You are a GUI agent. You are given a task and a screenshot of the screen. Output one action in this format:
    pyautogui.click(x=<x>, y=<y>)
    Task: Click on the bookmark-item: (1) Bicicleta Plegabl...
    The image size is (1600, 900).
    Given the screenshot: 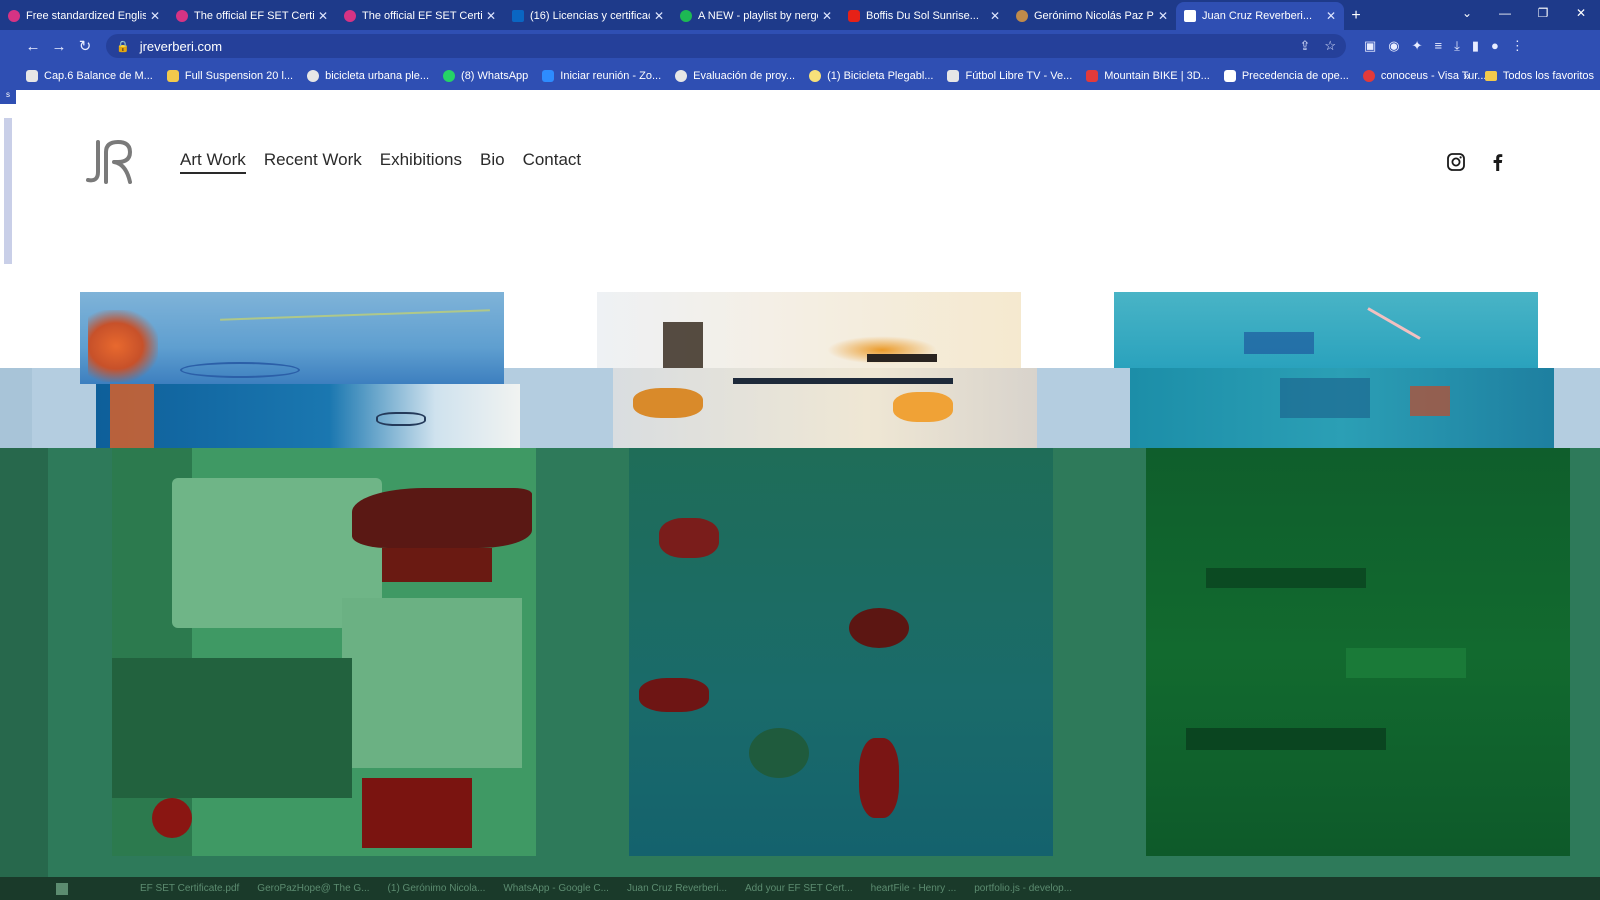 What is the action you would take?
    pyautogui.click(x=871, y=76)
    